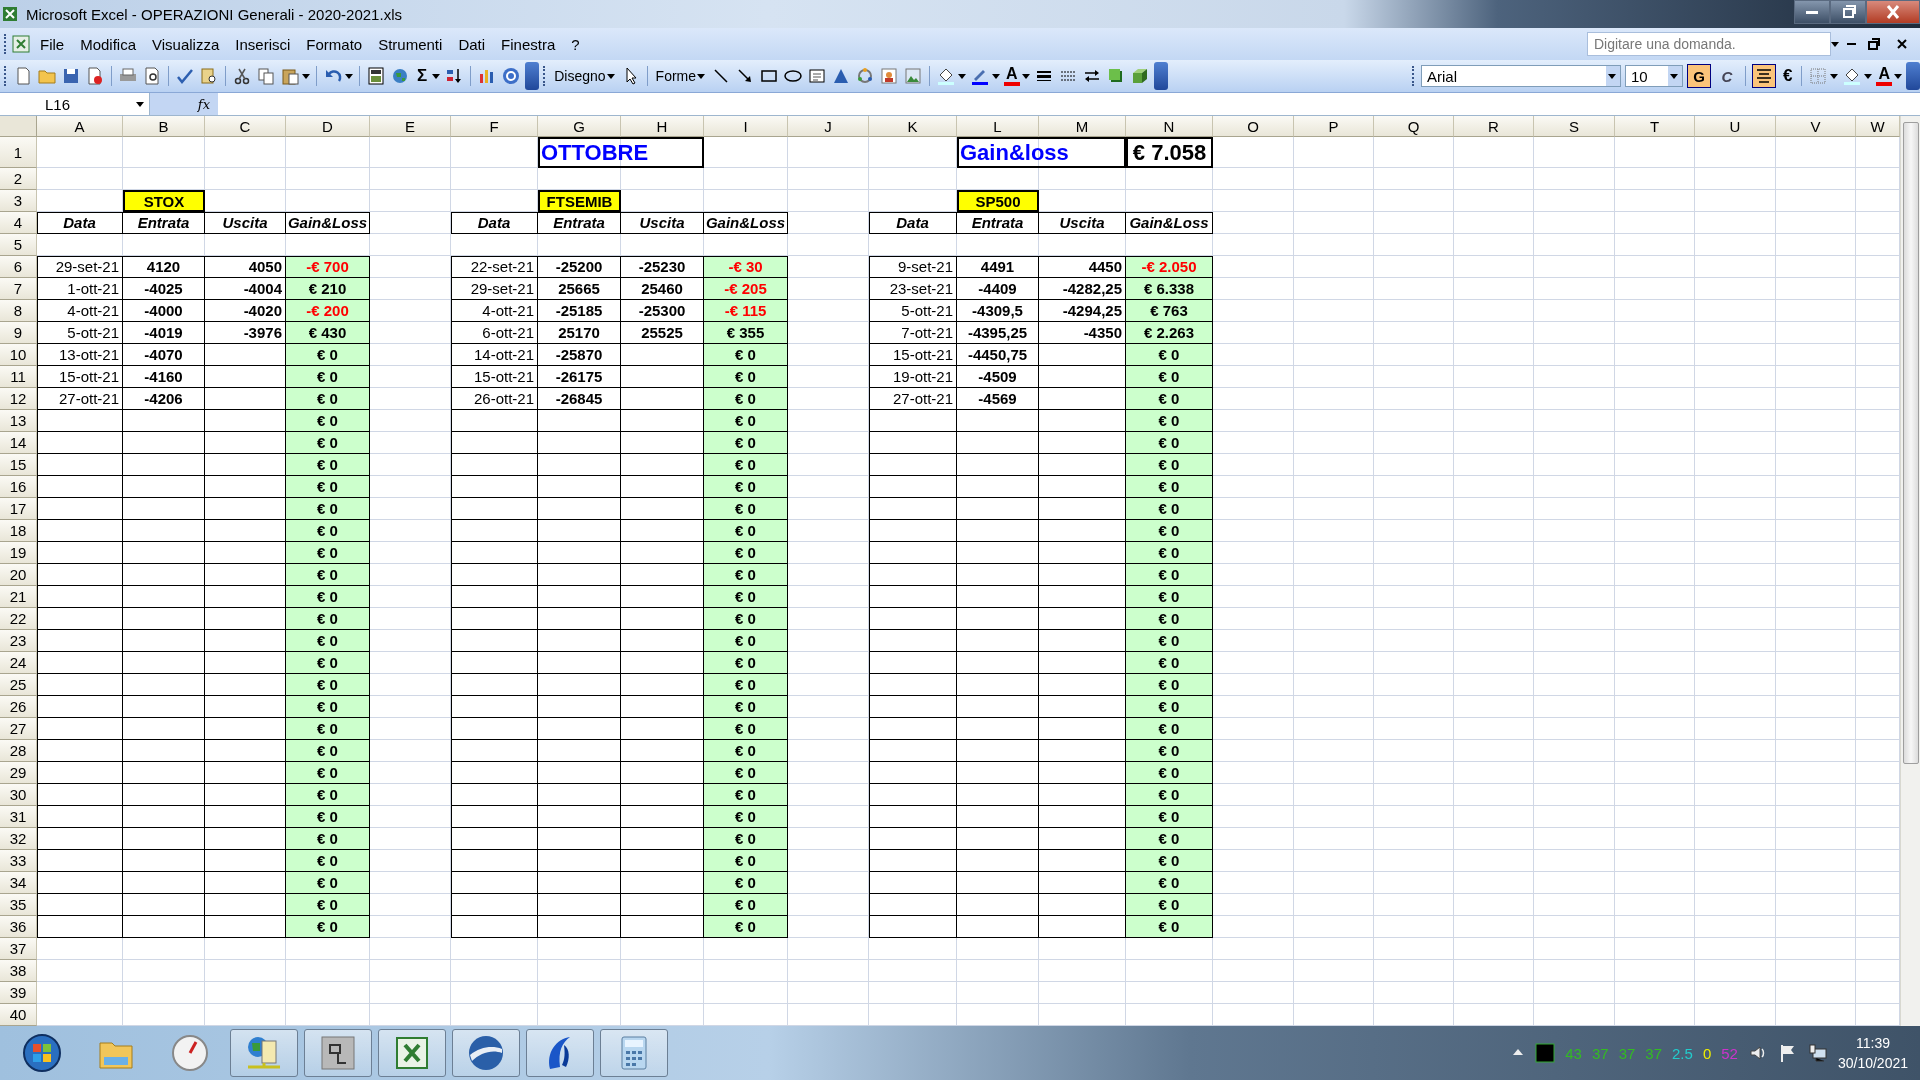 This screenshot has height=1080, width=1920. Describe the element at coordinates (1787, 76) in the screenshot. I see `euro-button: €` at that location.